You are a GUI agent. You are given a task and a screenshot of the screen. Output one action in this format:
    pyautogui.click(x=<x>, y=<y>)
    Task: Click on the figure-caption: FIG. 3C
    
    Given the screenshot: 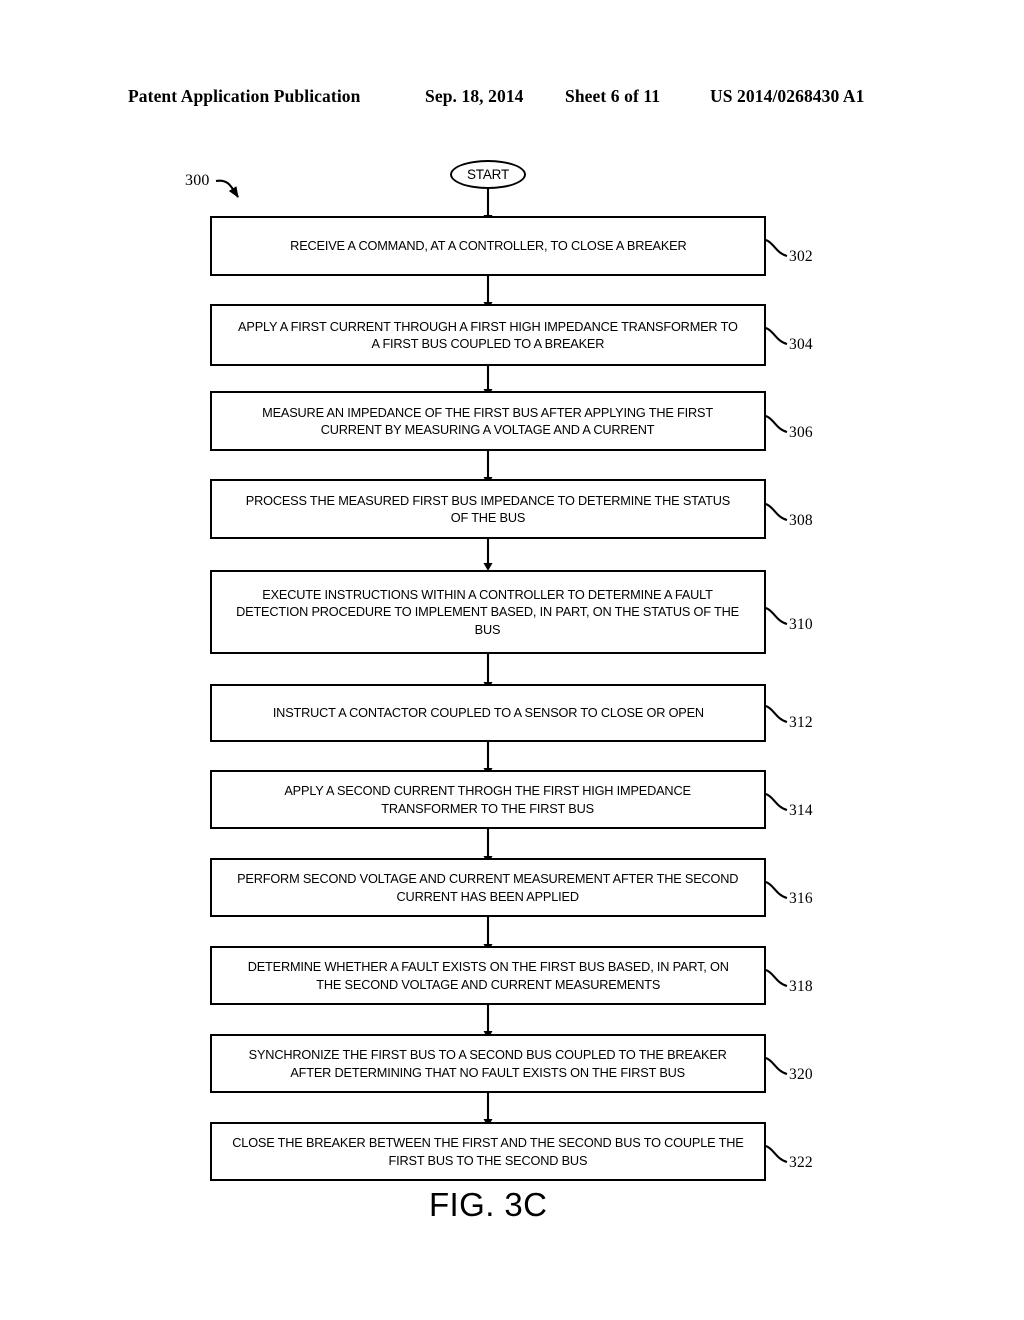 What is the action you would take?
    pyautogui.click(x=488, y=1204)
    